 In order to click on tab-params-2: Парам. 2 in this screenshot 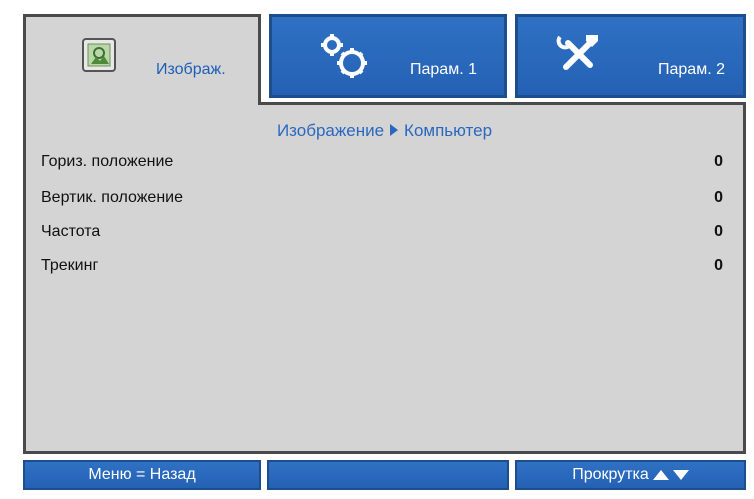, I will do `click(630, 56)`.